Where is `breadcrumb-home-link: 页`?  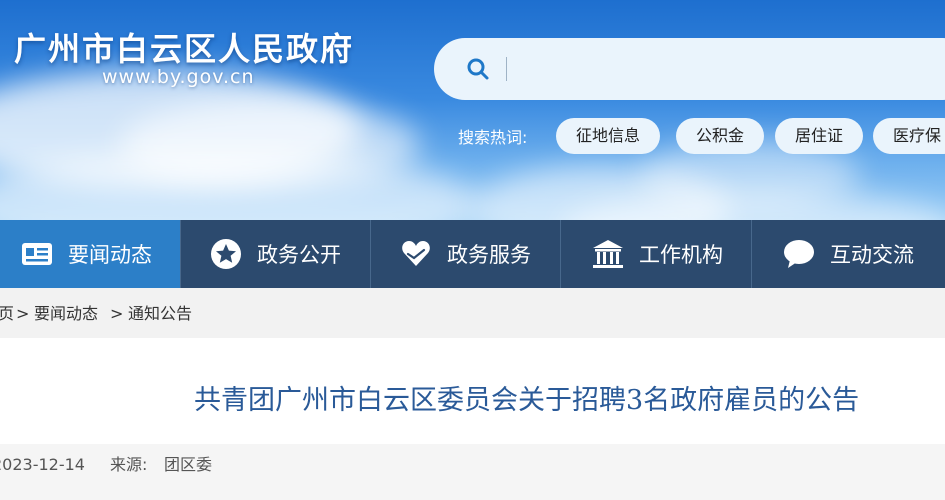
breadcrumb-home-link: 页 is located at coordinates (7, 314).